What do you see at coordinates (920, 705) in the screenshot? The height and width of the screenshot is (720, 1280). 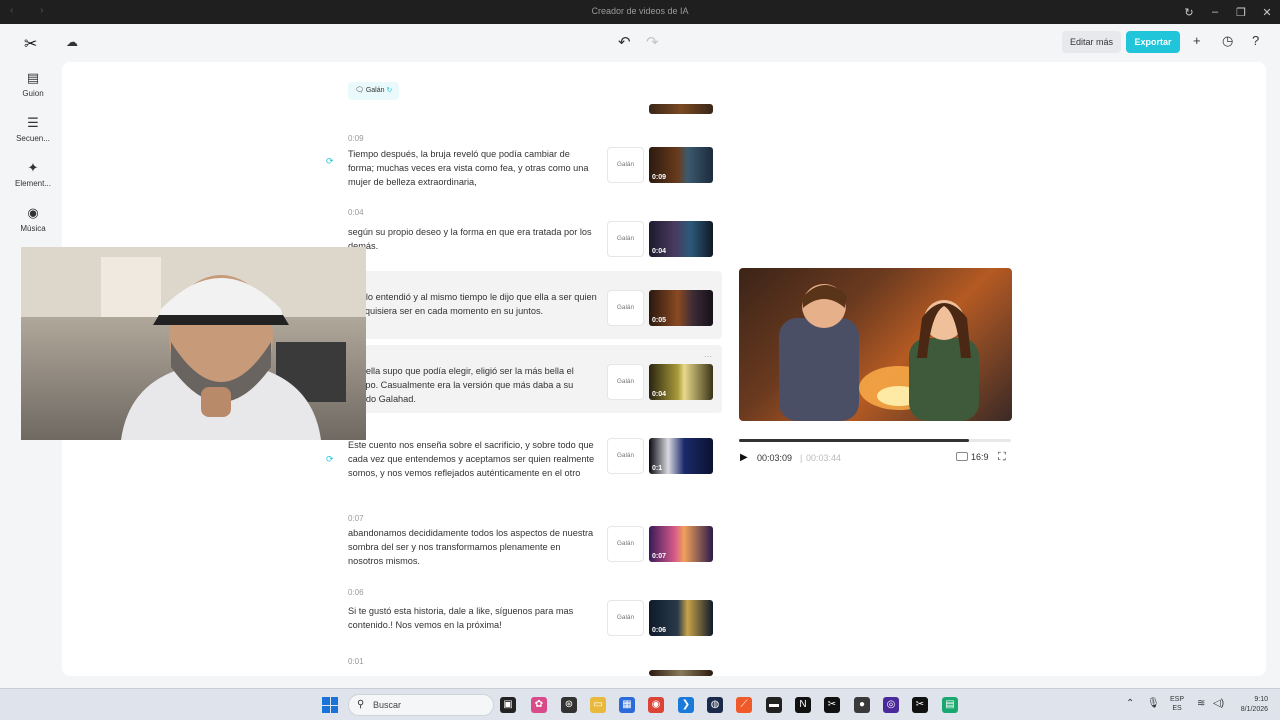 I see `capcut-active-icon: ✂` at bounding box center [920, 705].